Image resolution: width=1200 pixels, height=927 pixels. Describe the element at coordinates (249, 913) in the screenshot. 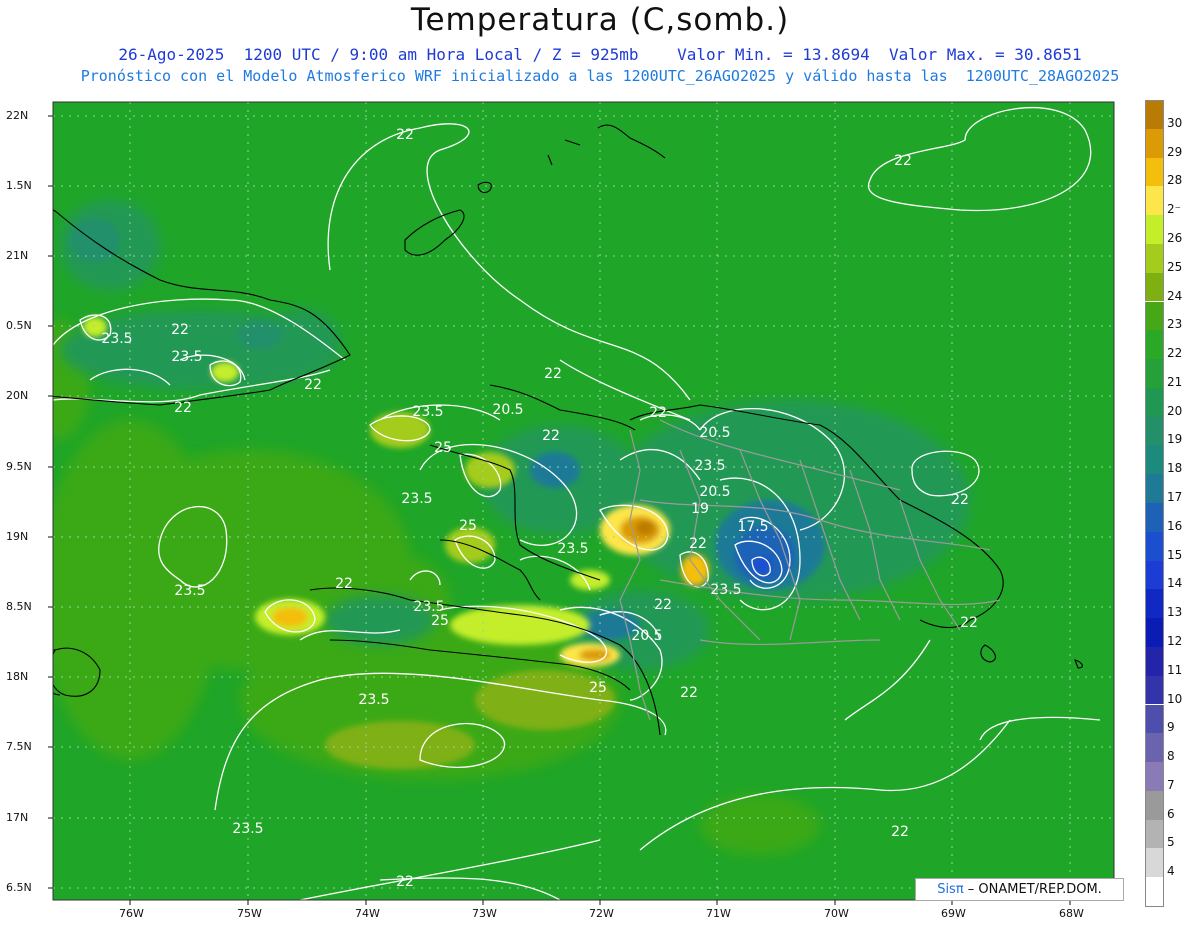

I see `lon-label: 75W` at that location.